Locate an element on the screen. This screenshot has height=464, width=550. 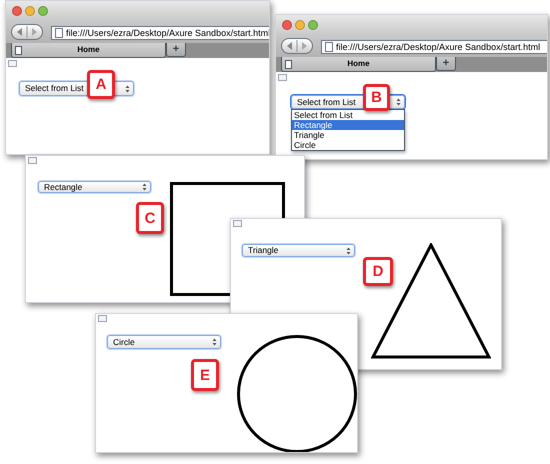
dropdown: Circle is located at coordinates (164, 342).